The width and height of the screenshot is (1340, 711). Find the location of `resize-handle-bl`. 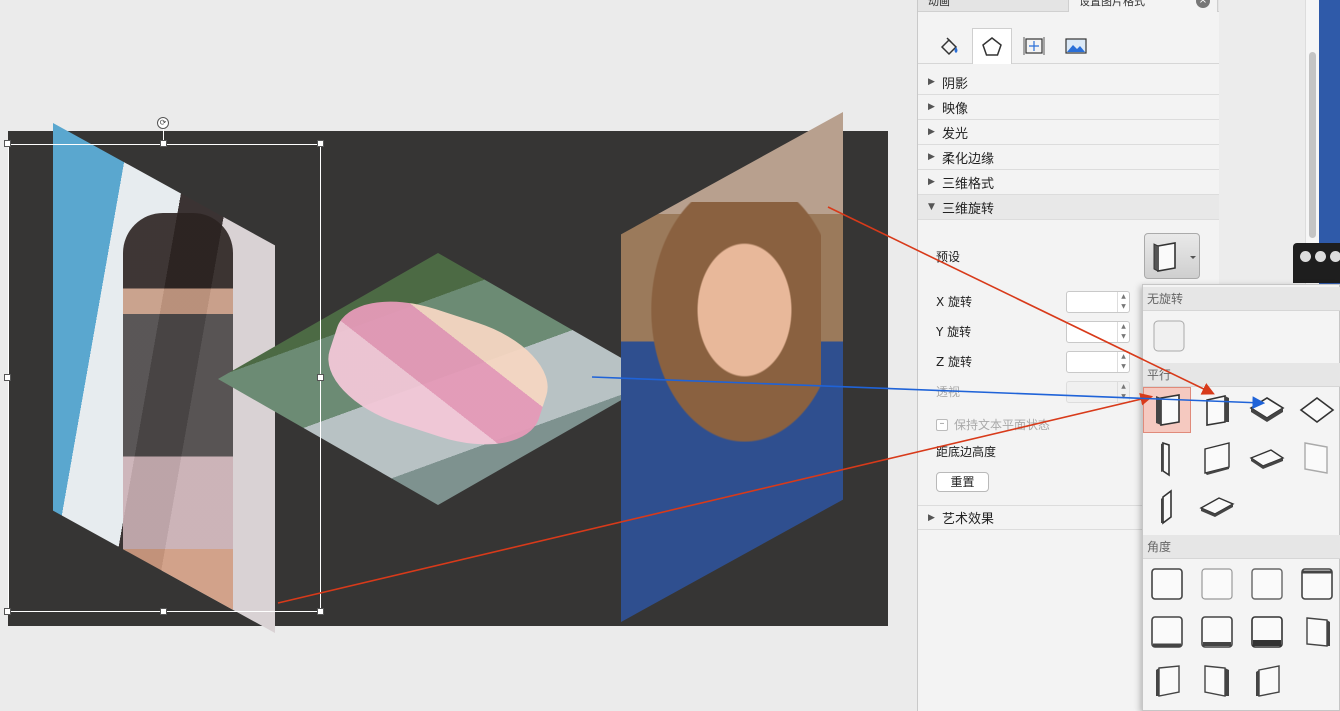

resize-handle-bl is located at coordinates (7, 611).